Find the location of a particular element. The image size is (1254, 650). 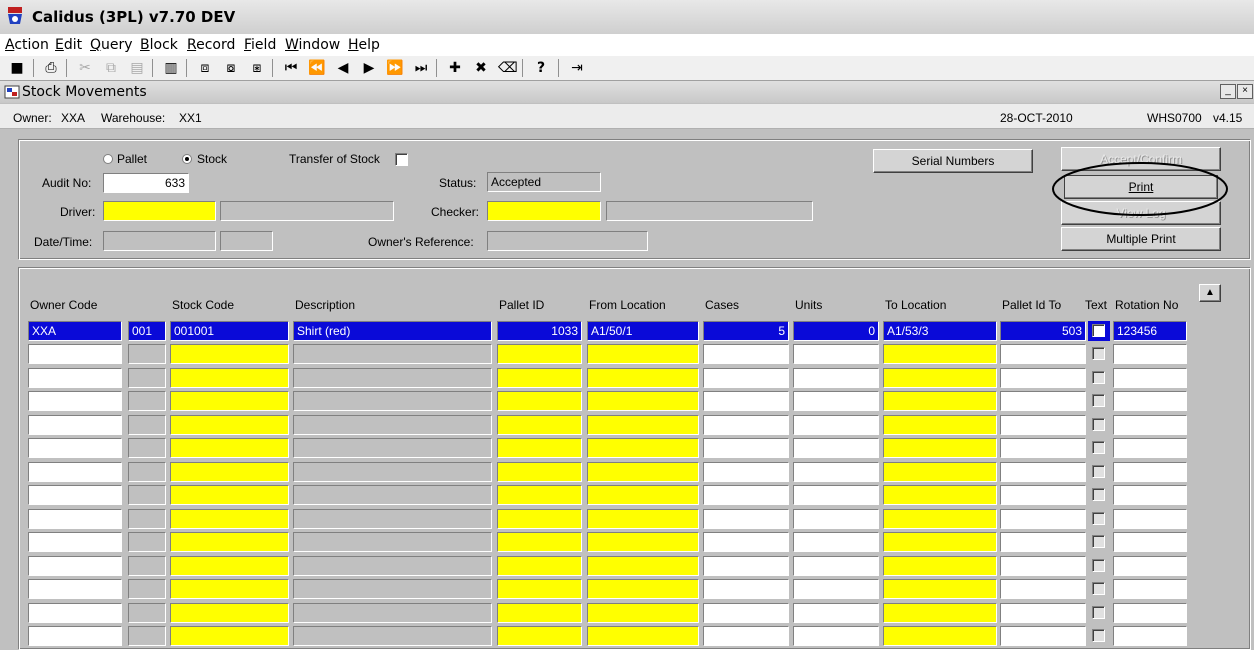

line-no-cell: 001 is located at coordinates (147, 331).